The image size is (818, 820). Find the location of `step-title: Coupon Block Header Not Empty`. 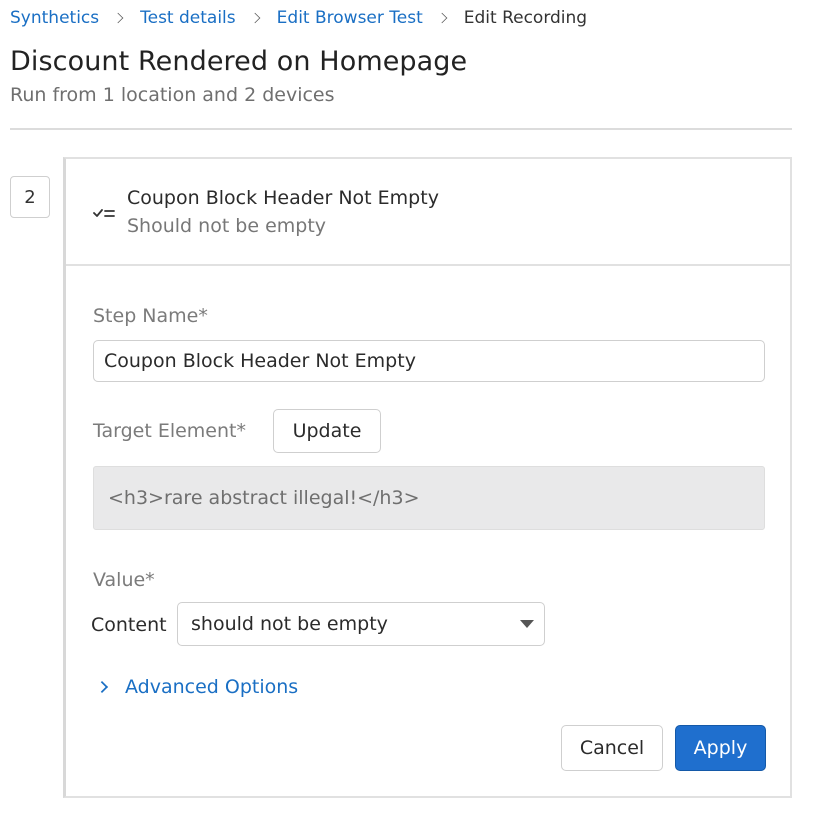

step-title: Coupon Block Header Not Empty is located at coordinates (283, 198).